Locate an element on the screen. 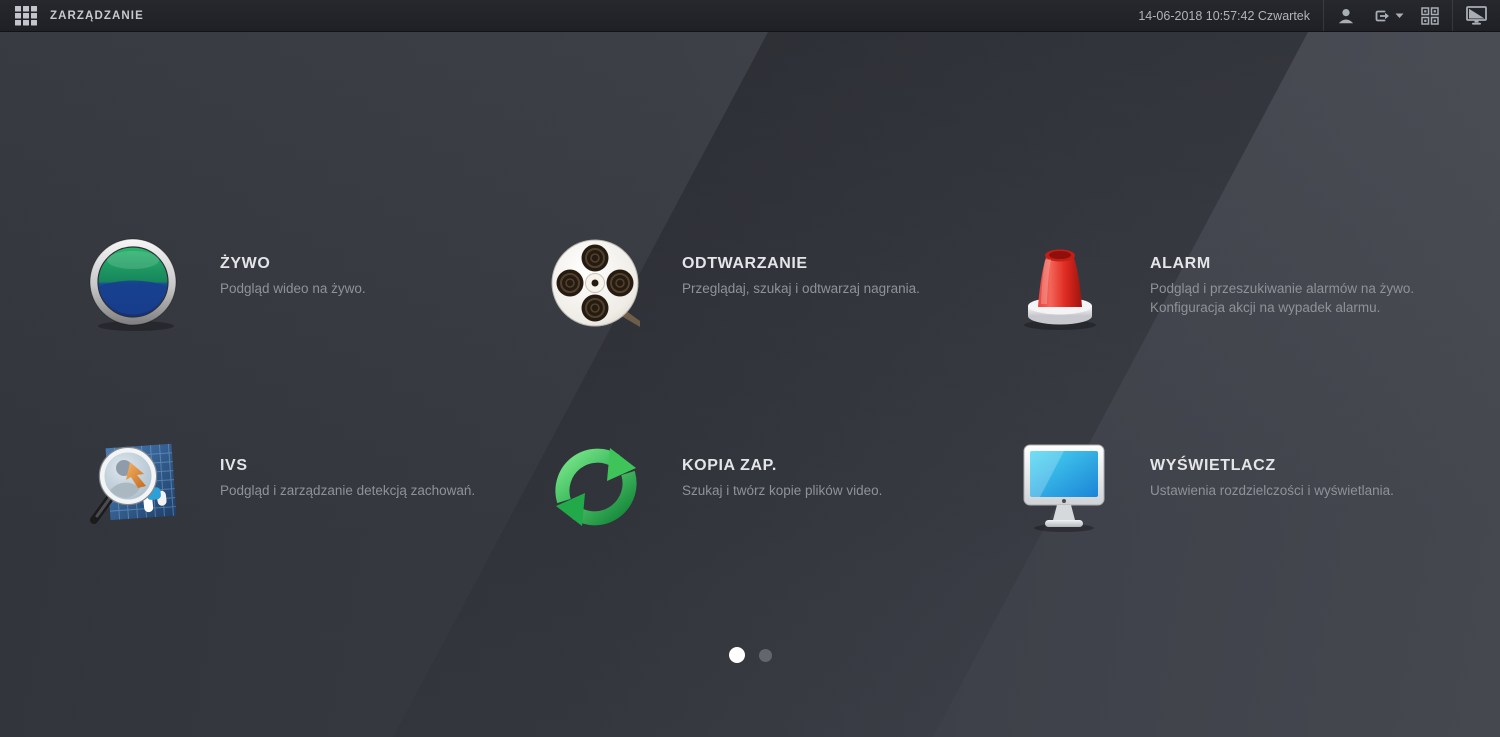 This screenshot has height=737, width=1500. menu-item-description: Podgląd wideo na żywo. is located at coordinates (293, 288).